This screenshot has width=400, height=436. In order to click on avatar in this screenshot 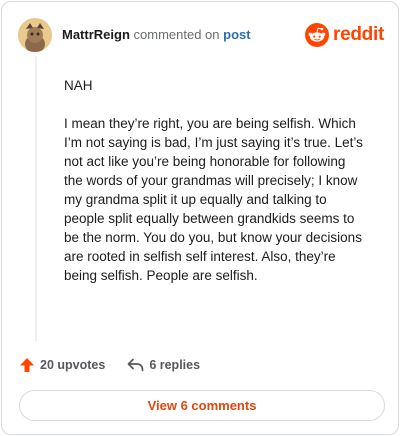, I will do `click(35, 35)`.